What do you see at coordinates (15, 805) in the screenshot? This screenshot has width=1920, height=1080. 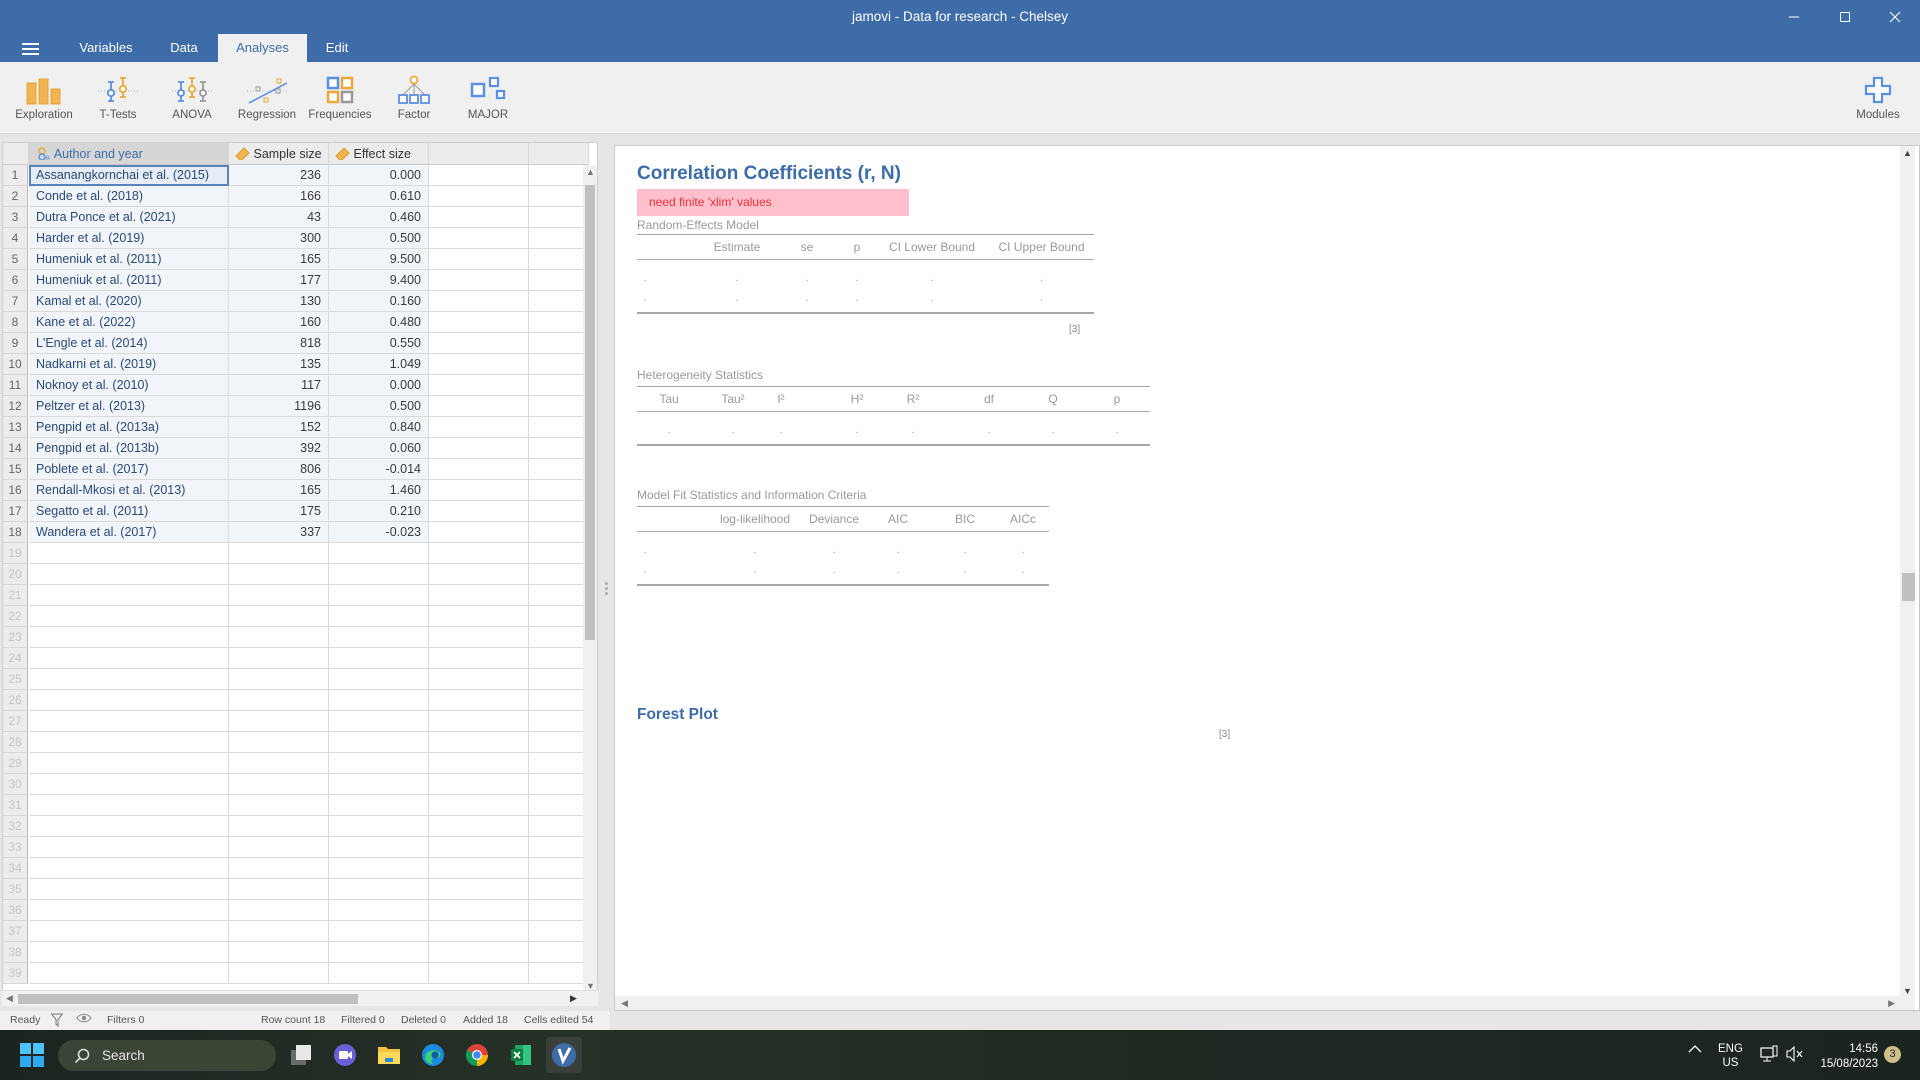 I see `row-number: 31` at bounding box center [15, 805].